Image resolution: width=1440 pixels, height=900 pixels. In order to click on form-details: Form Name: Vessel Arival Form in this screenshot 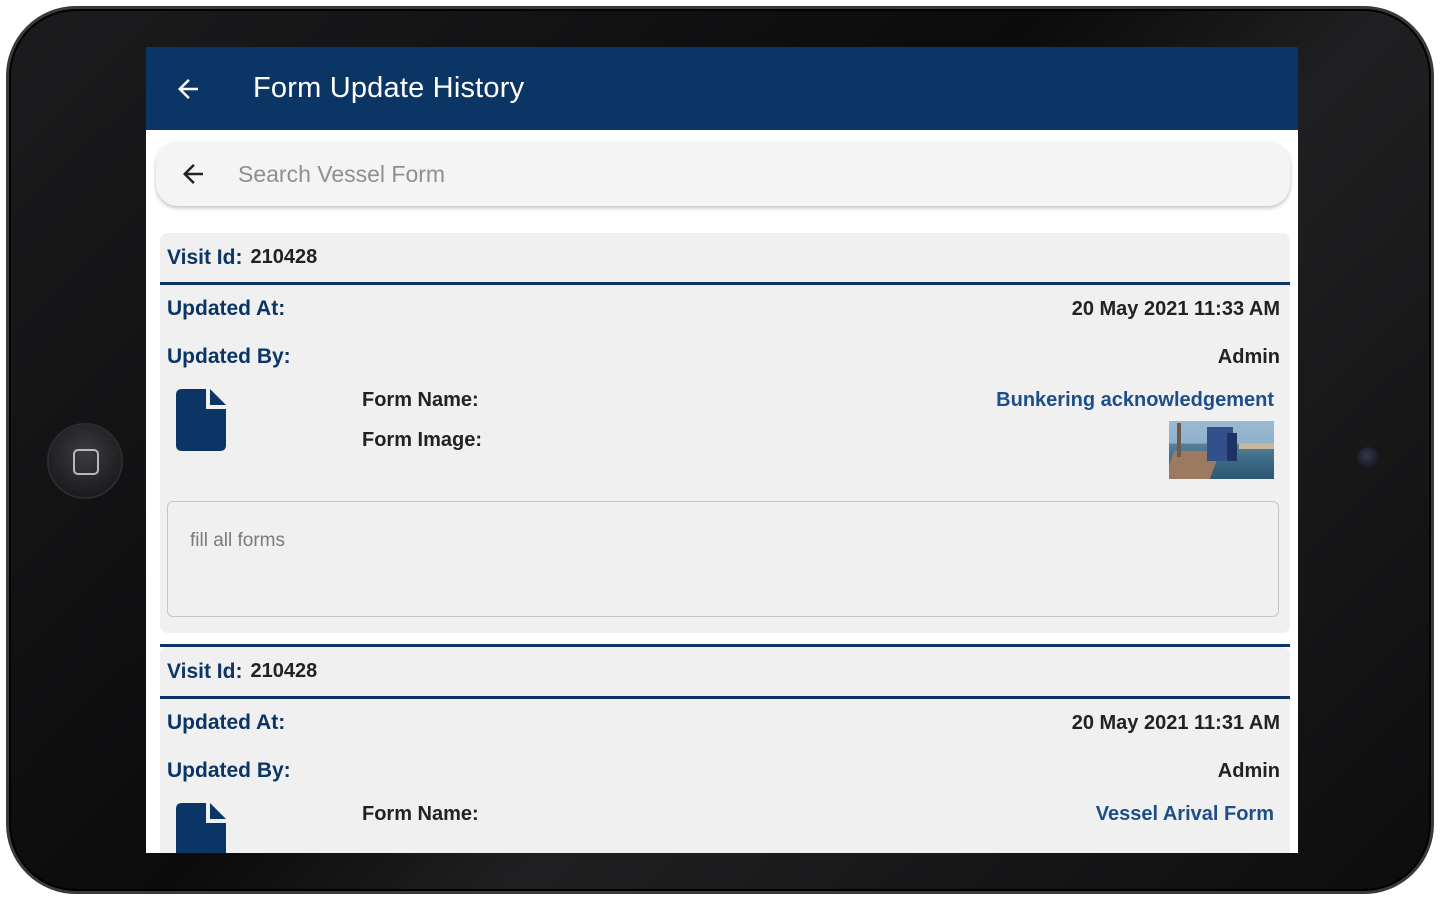, I will do `click(725, 824)`.